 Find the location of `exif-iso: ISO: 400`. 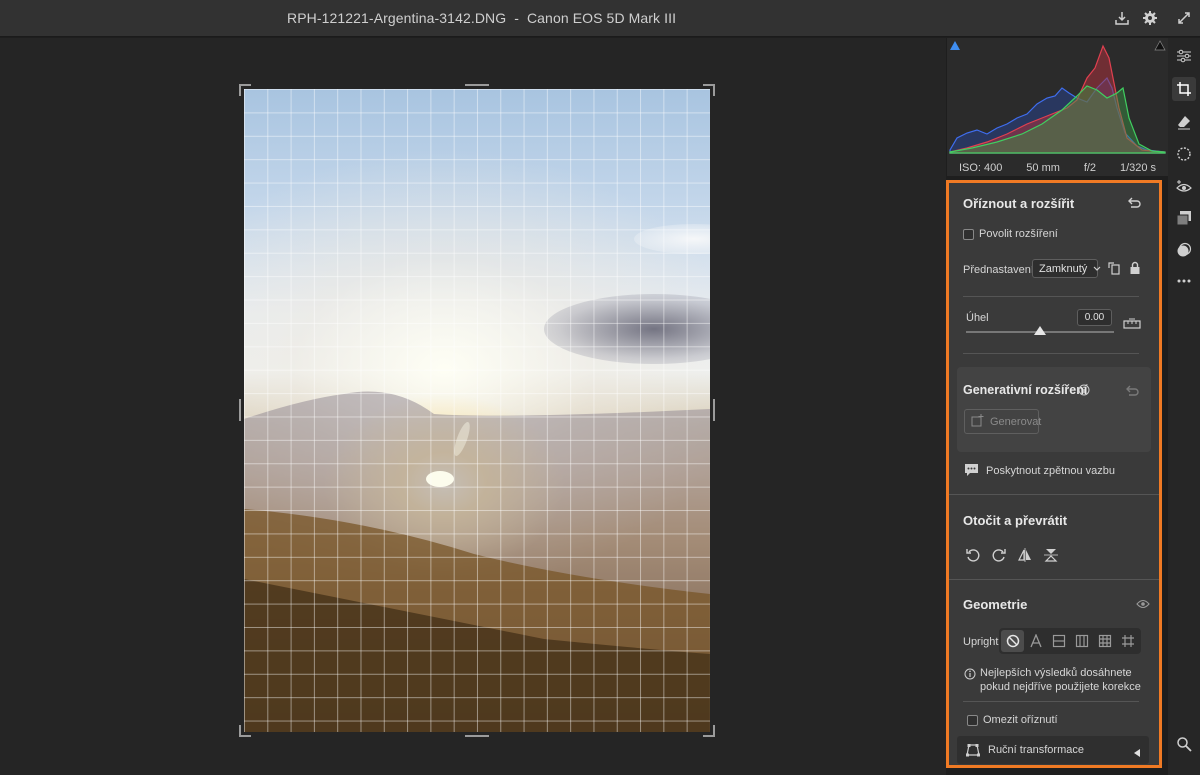

exif-iso: ISO: 400 is located at coordinates (980, 168).